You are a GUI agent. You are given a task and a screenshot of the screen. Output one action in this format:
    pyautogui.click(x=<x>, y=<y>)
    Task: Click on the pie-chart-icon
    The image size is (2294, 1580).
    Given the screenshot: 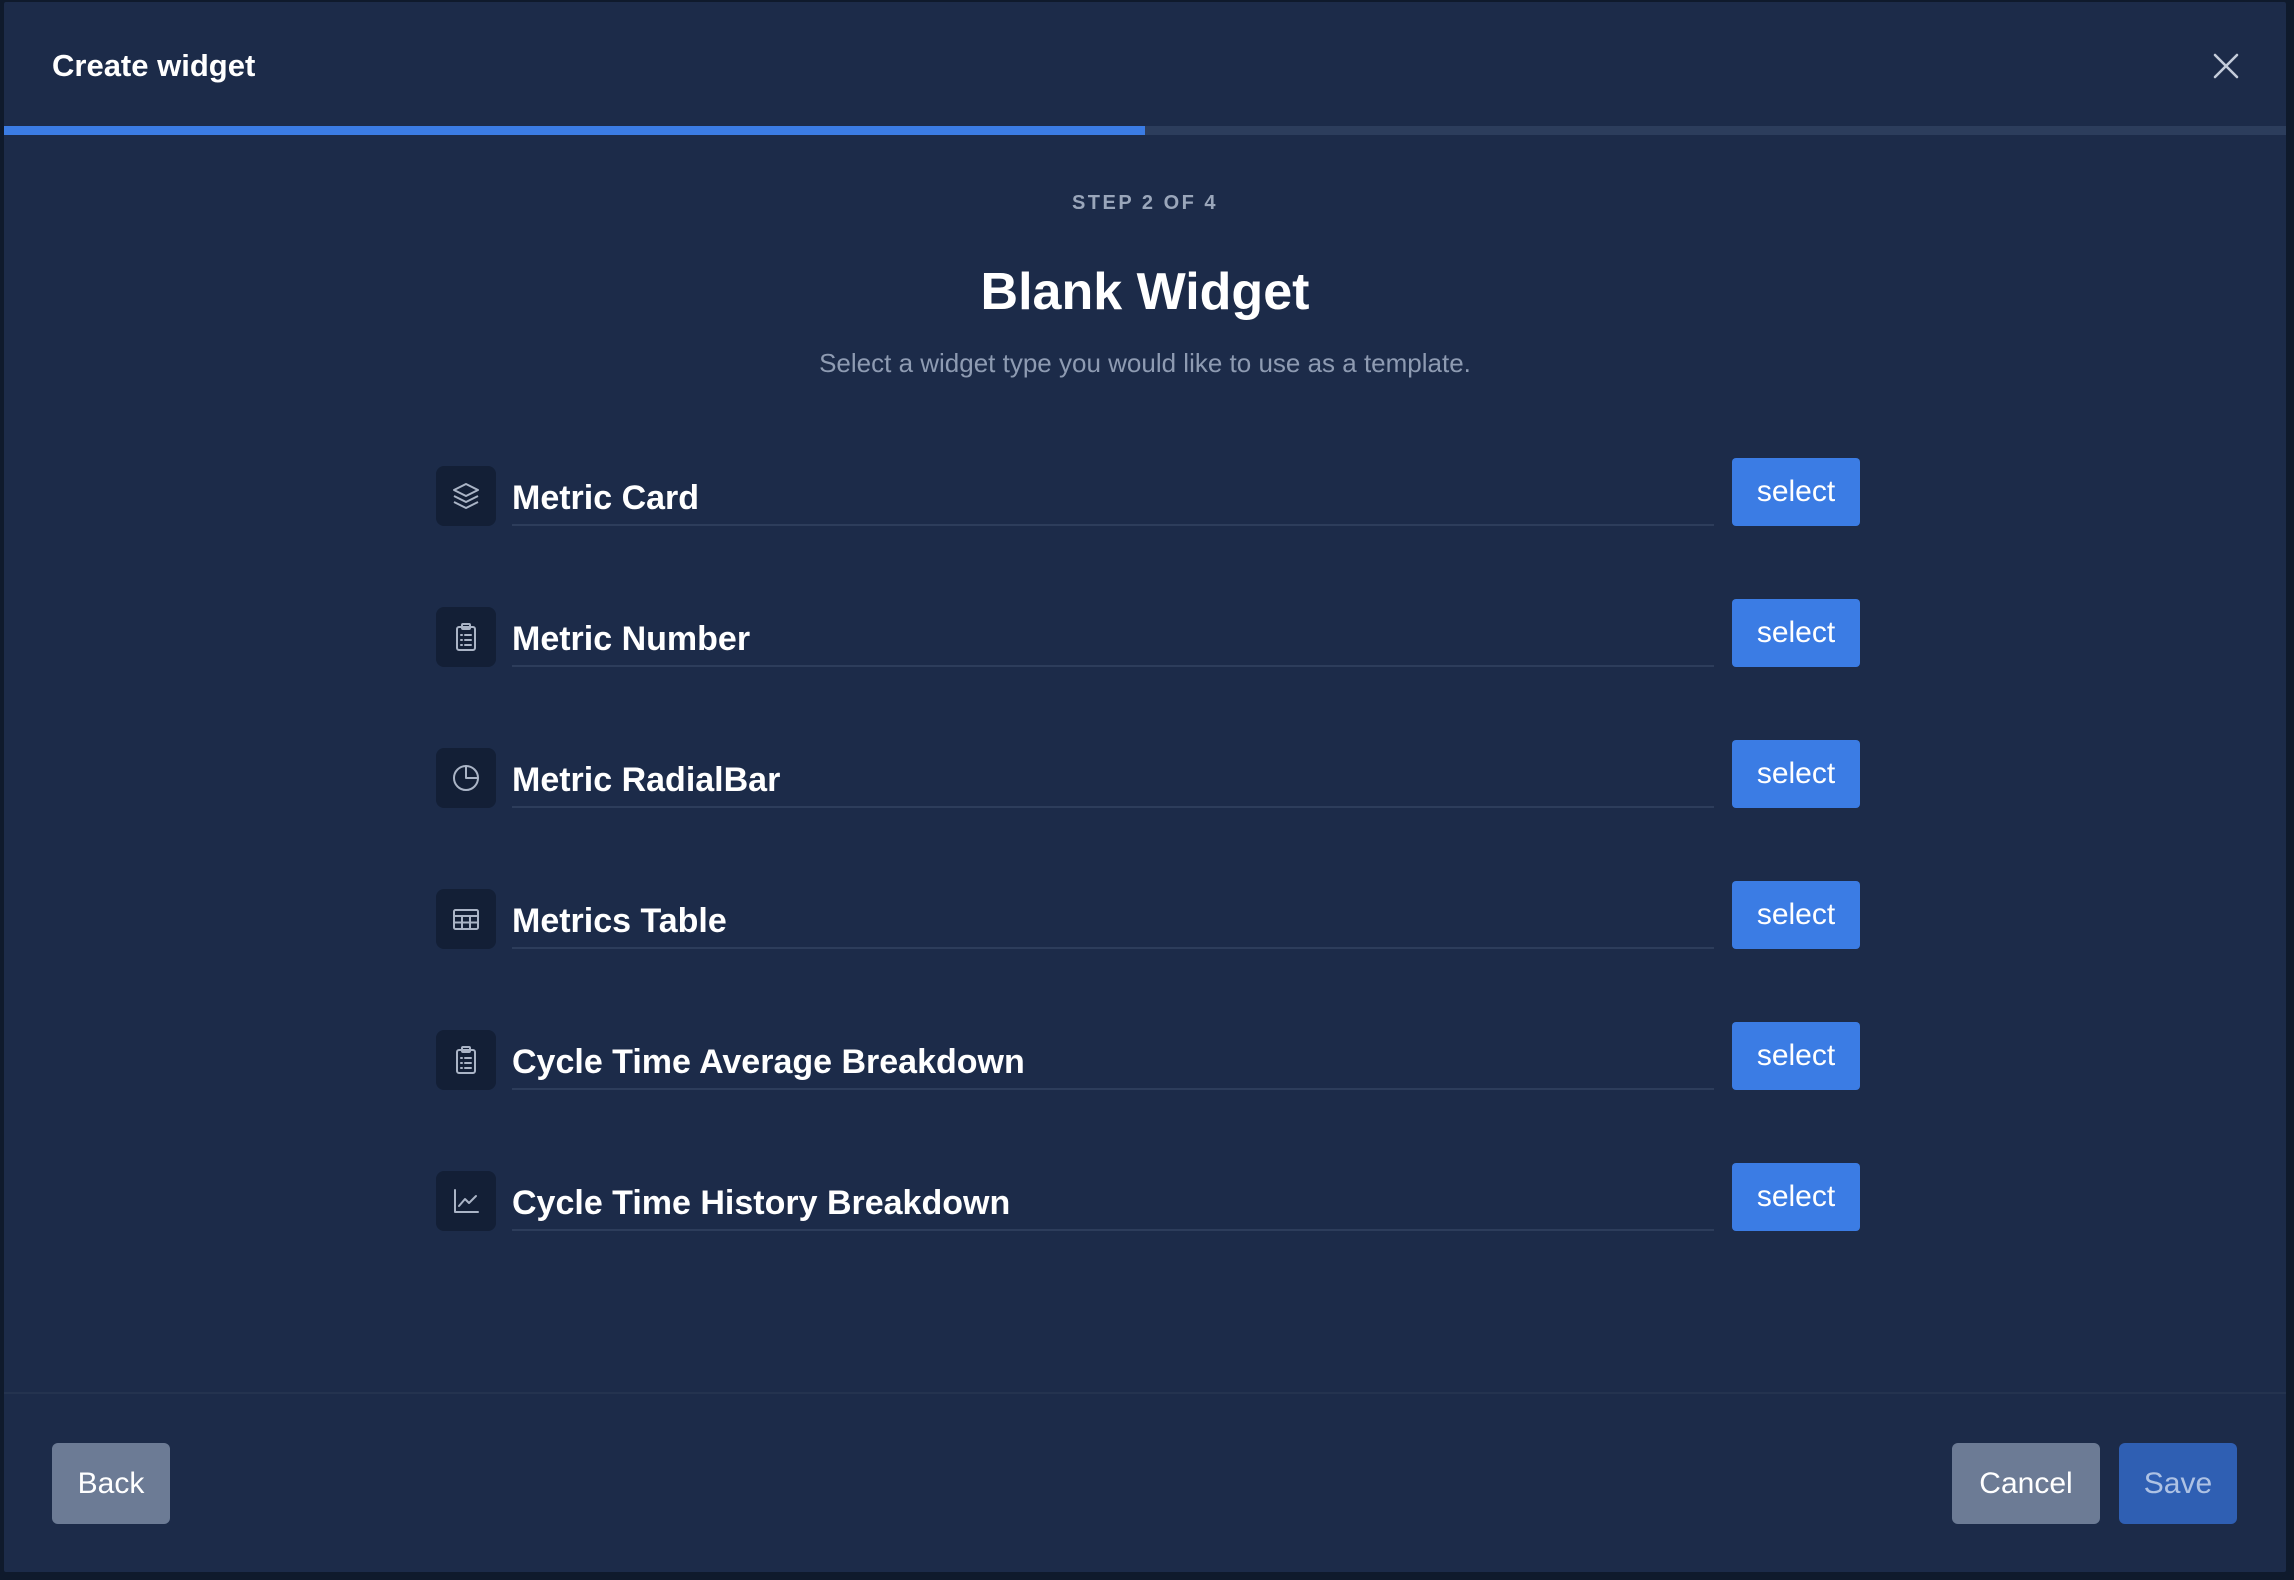 What is the action you would take?
    pyautogui.click(x=466, y=778)
    